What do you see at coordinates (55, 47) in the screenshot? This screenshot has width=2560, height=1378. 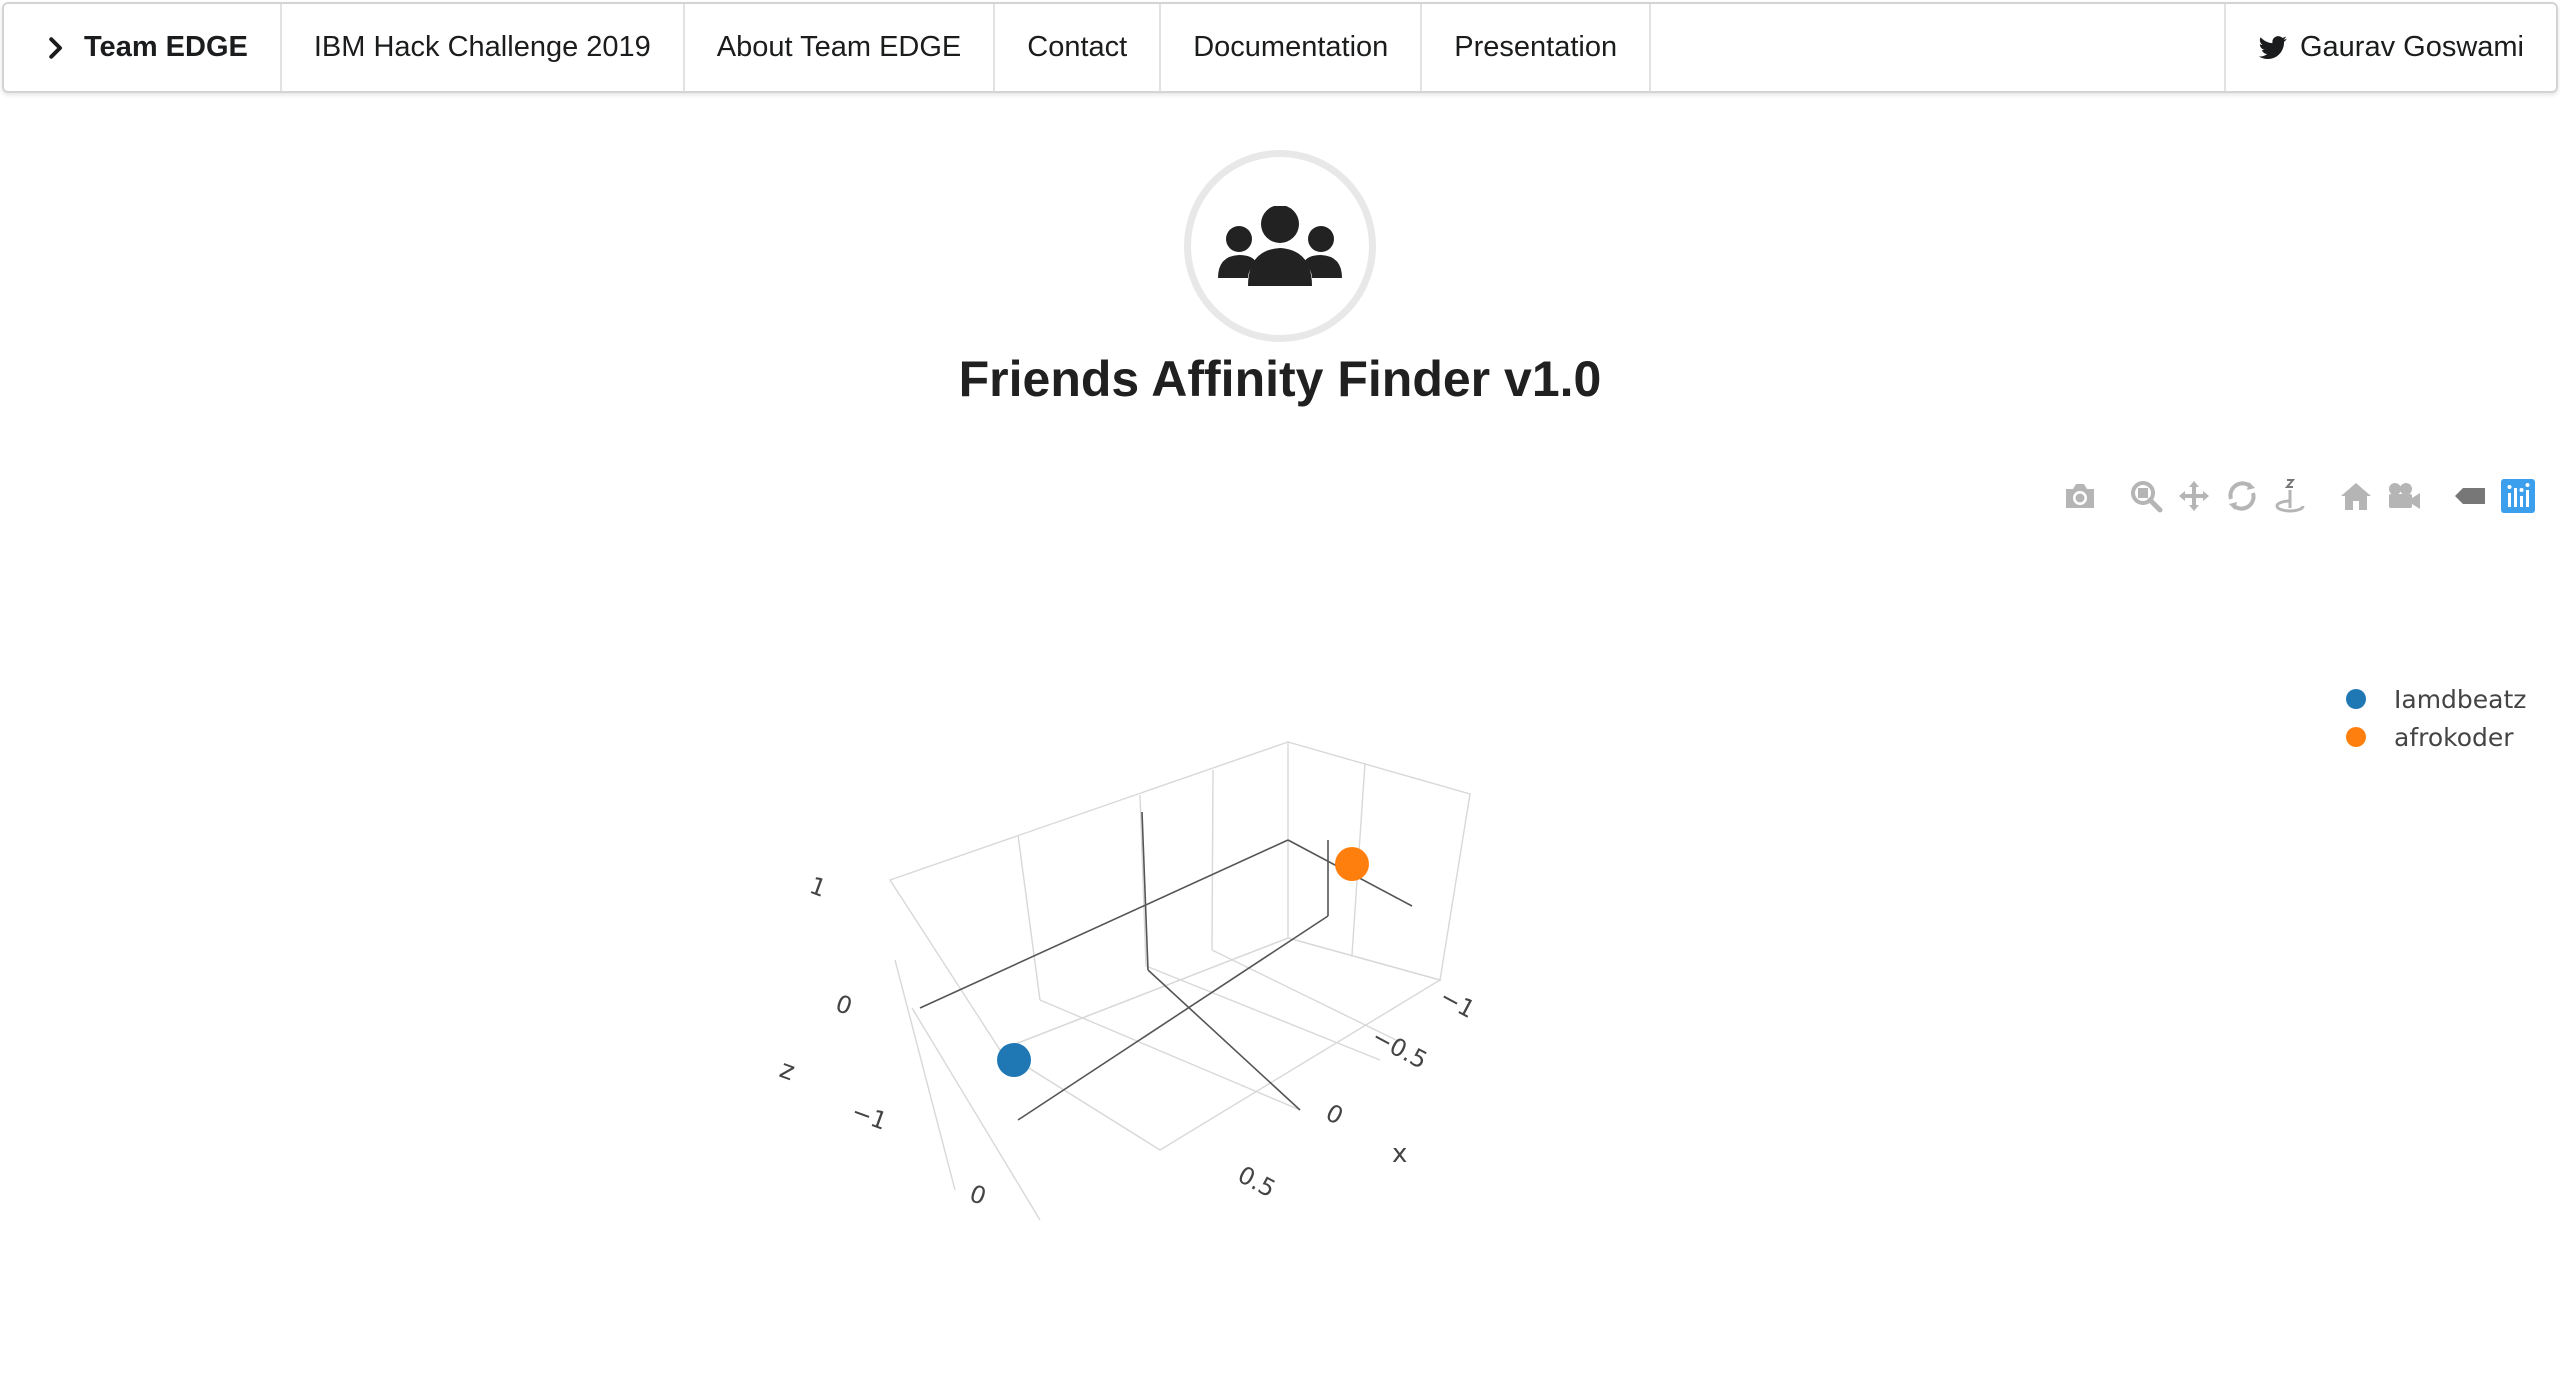 I see `chevron-right-icon` at bounding box center [55, 47].